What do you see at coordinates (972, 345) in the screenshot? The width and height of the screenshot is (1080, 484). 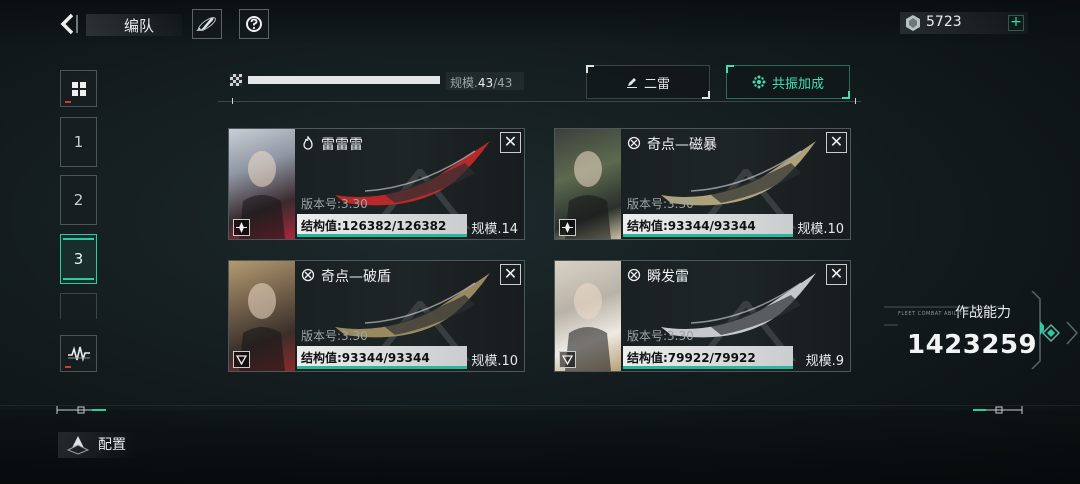 I see `combat-power-value: 1423259` at bounding box center [972, 345].